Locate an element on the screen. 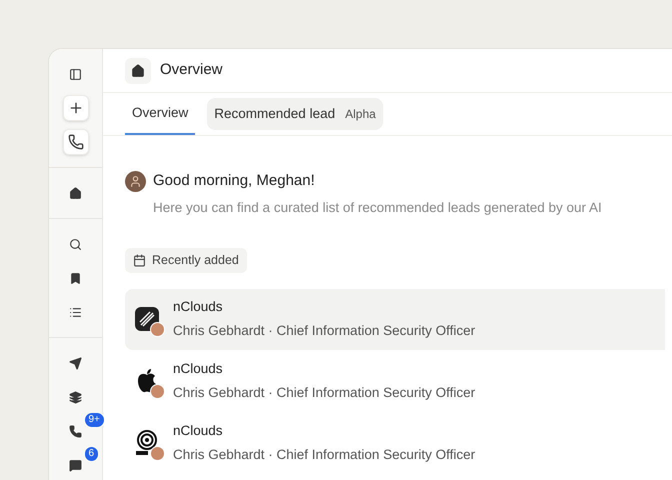 The image size is (672, 480). avatar is located at coordinates (135, 181).